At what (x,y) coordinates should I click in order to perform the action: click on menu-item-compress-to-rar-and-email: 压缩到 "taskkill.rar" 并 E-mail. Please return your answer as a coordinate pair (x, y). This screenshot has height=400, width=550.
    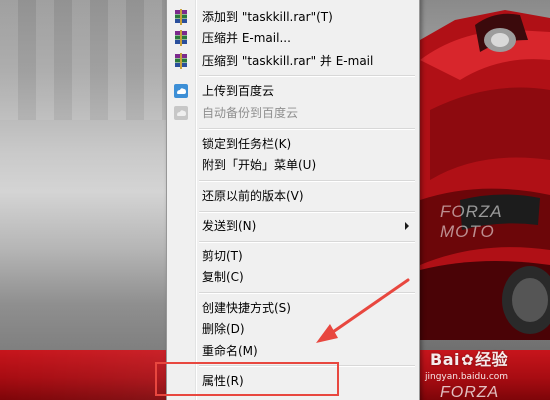
    Looking at the image, I should click on (293, 61).